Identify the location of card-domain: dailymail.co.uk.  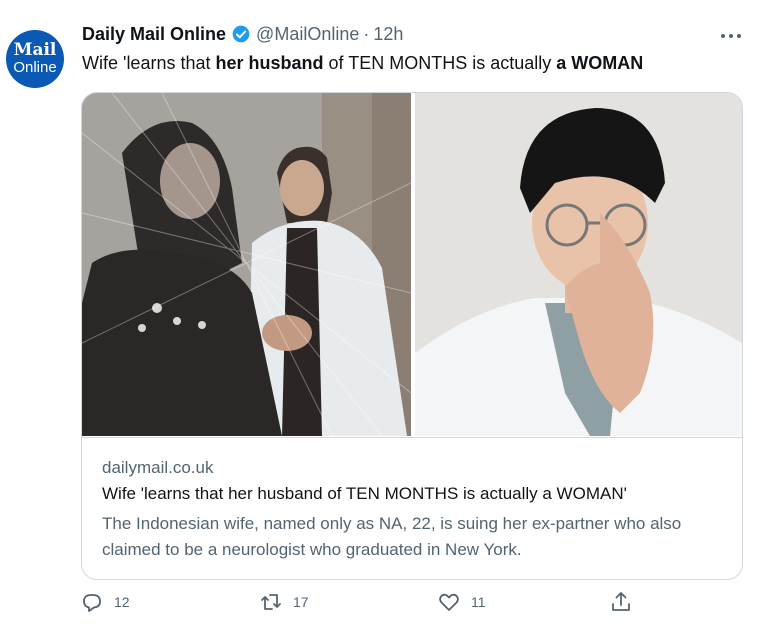
(158, 467).